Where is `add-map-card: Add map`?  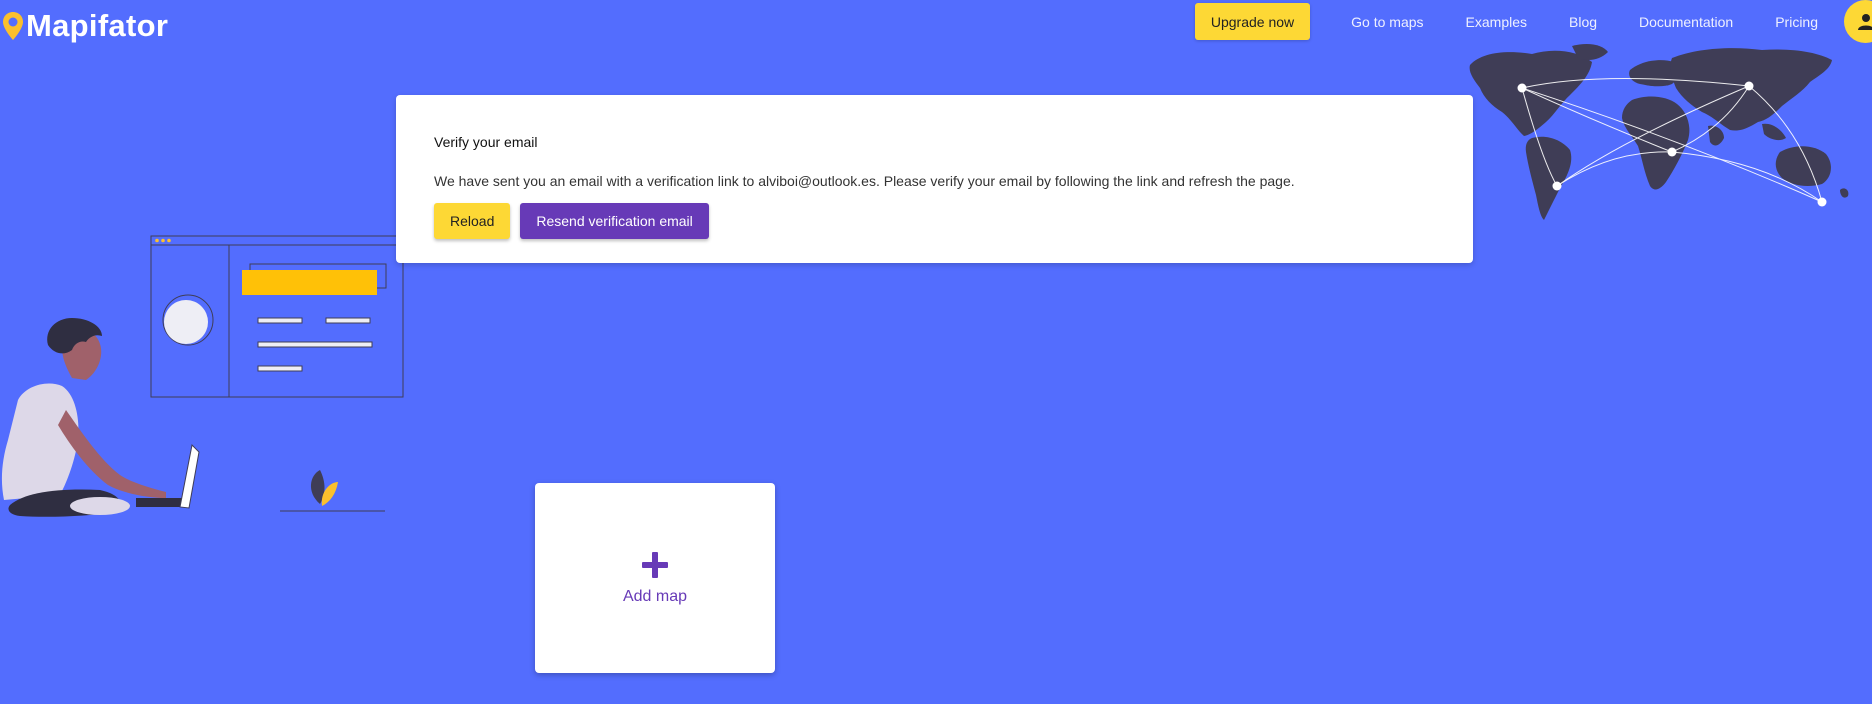 add-map-card: Add map is located at coordinates (655, 578).